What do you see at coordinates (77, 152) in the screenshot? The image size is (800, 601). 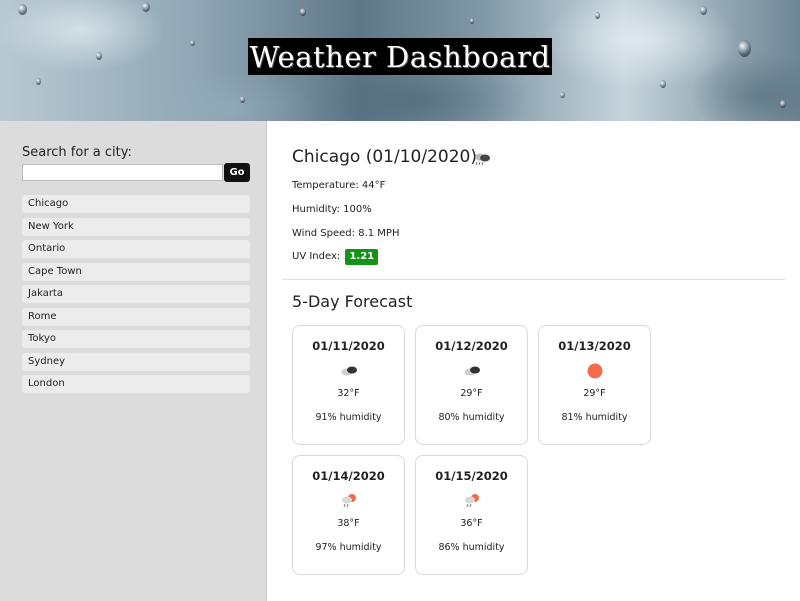 I see `search-label: Search for a city:` at bounding box center [77, 152].